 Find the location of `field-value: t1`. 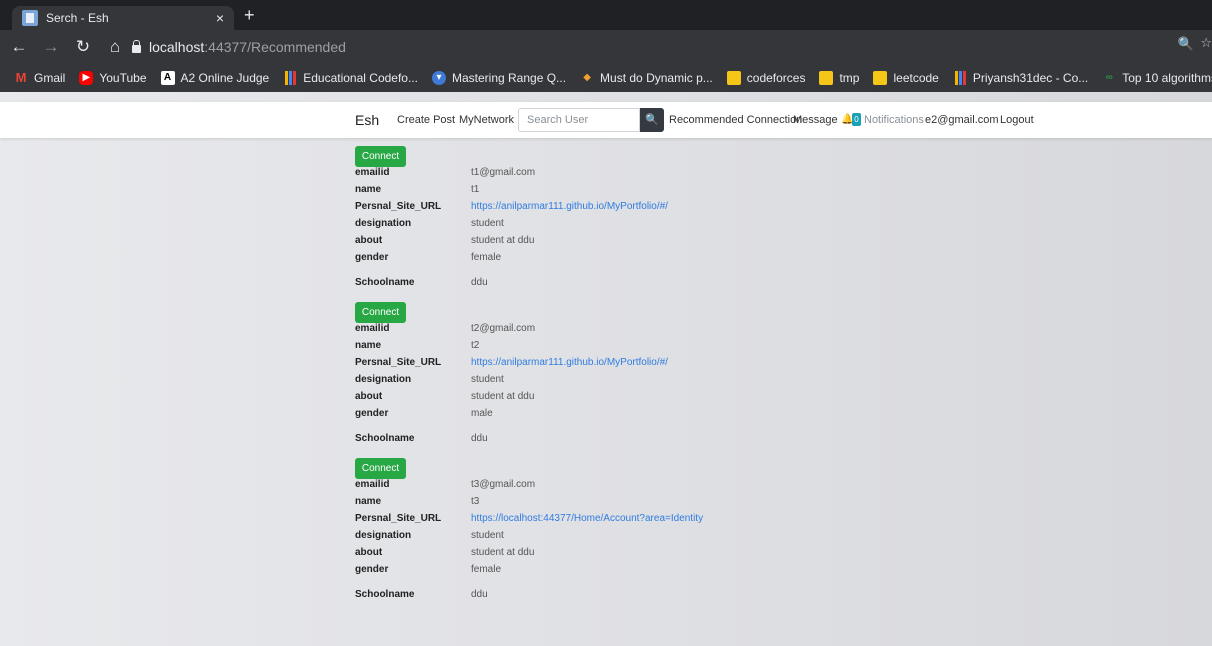

field-value: t1 is located at coordinates (475, 189).